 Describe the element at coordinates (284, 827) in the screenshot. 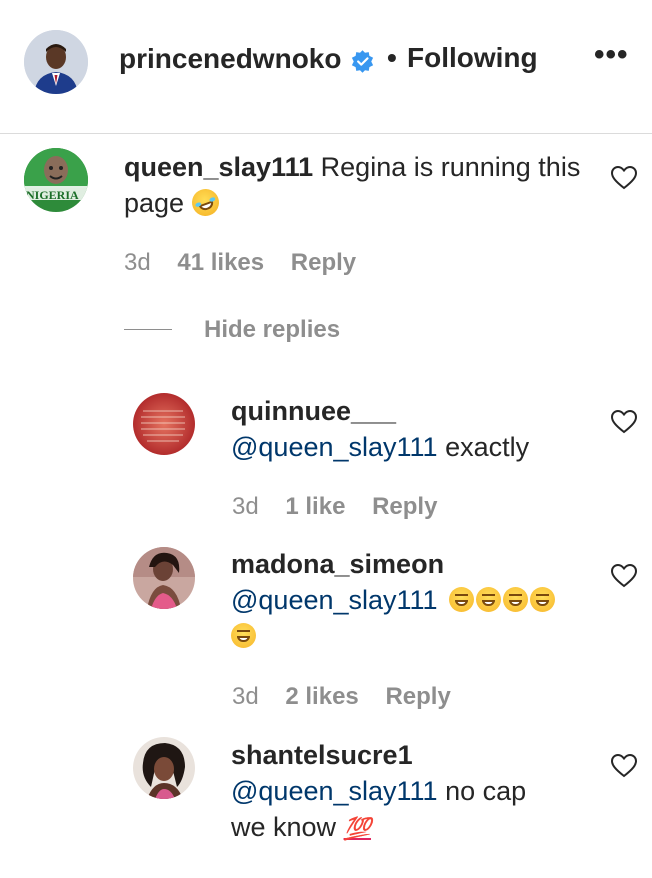

I see `reply-text: we know` at that location.